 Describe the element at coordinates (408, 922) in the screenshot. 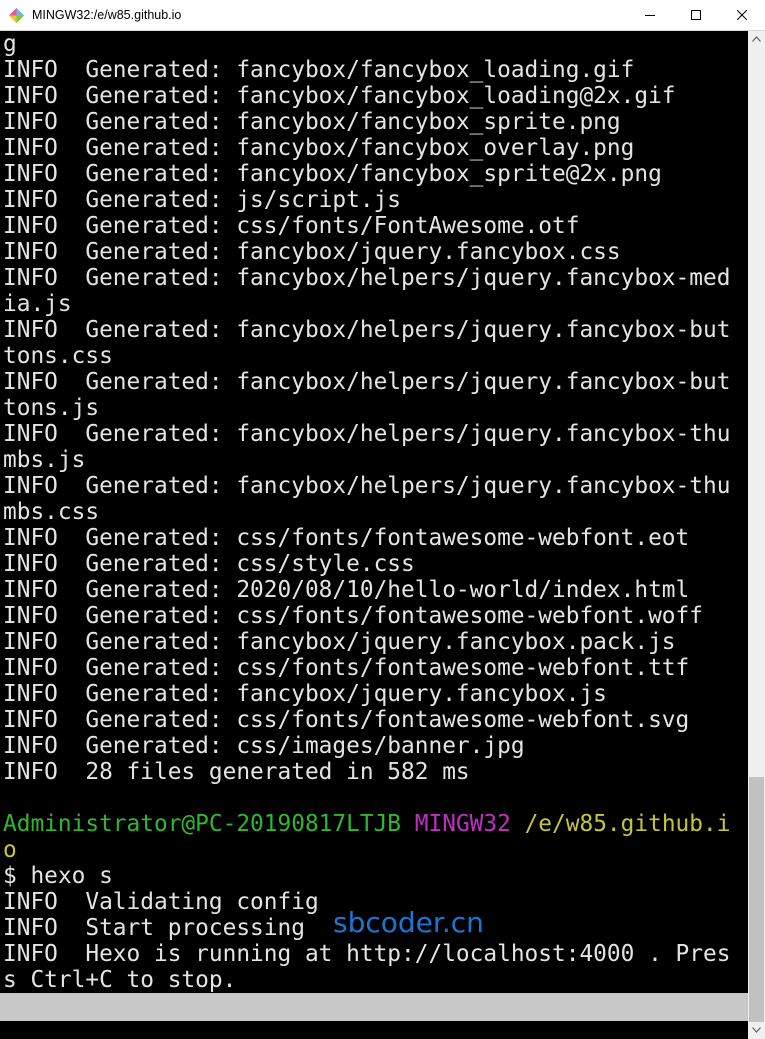

I see `watermark-text: sbcoder.cn` at that location.